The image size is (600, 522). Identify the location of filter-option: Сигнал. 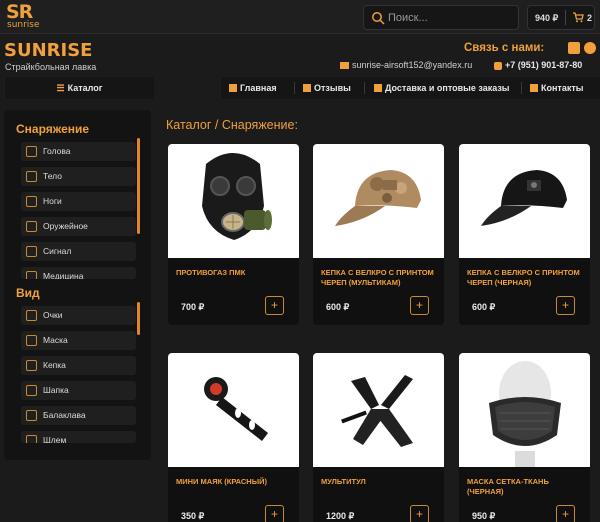
(78, 251).